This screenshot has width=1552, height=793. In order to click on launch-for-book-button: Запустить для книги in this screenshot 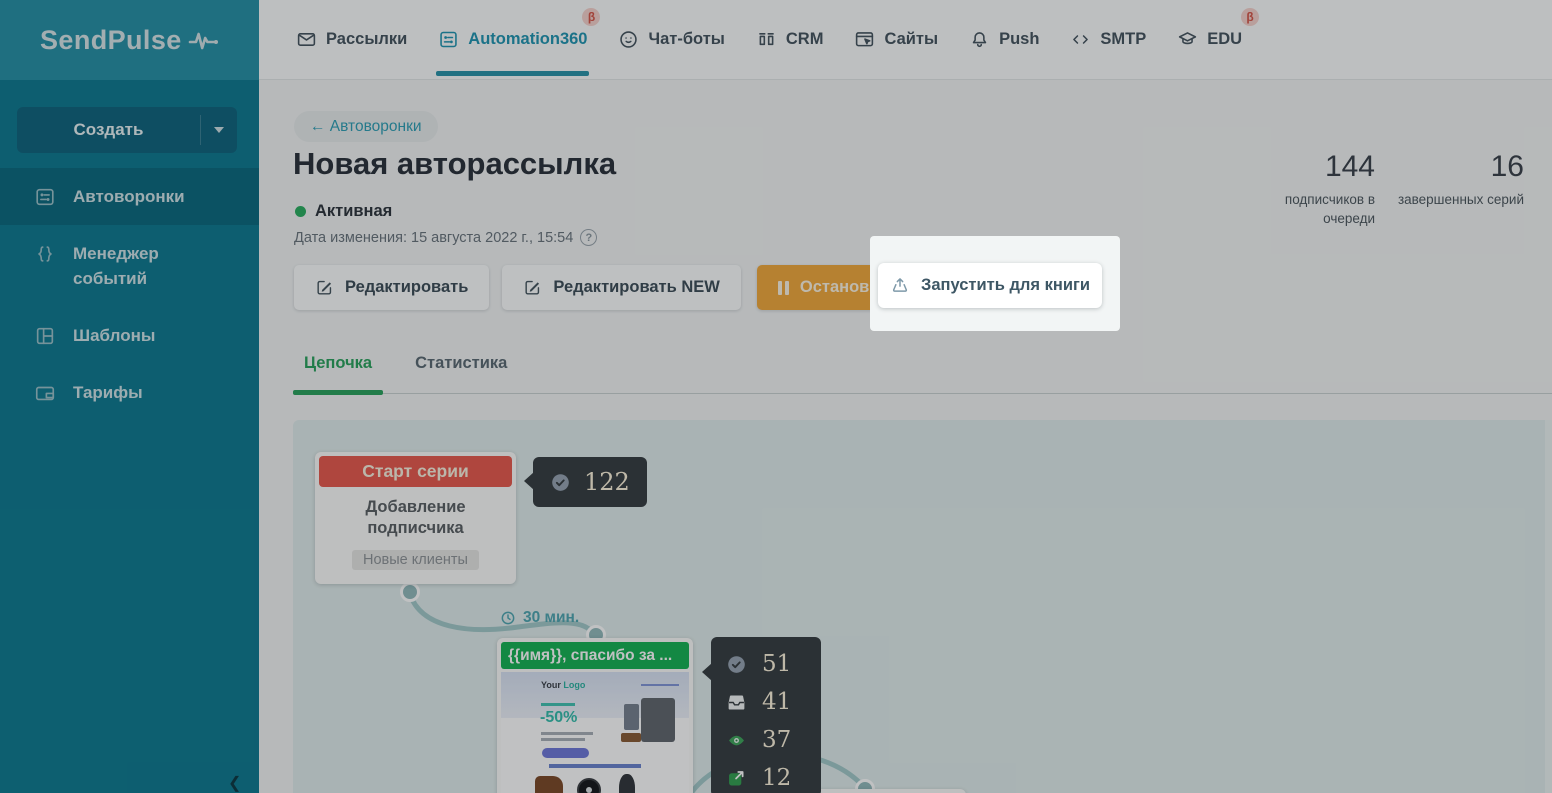, I will do `click(990, 285)`.